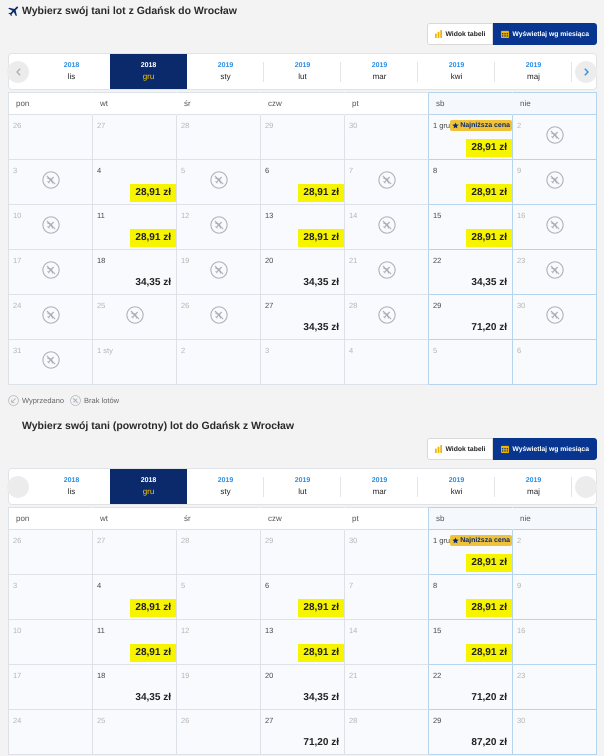 The height and width of the screenshot is (756, 604). I want to click on arrow-circle-icon, so click(13, 400).